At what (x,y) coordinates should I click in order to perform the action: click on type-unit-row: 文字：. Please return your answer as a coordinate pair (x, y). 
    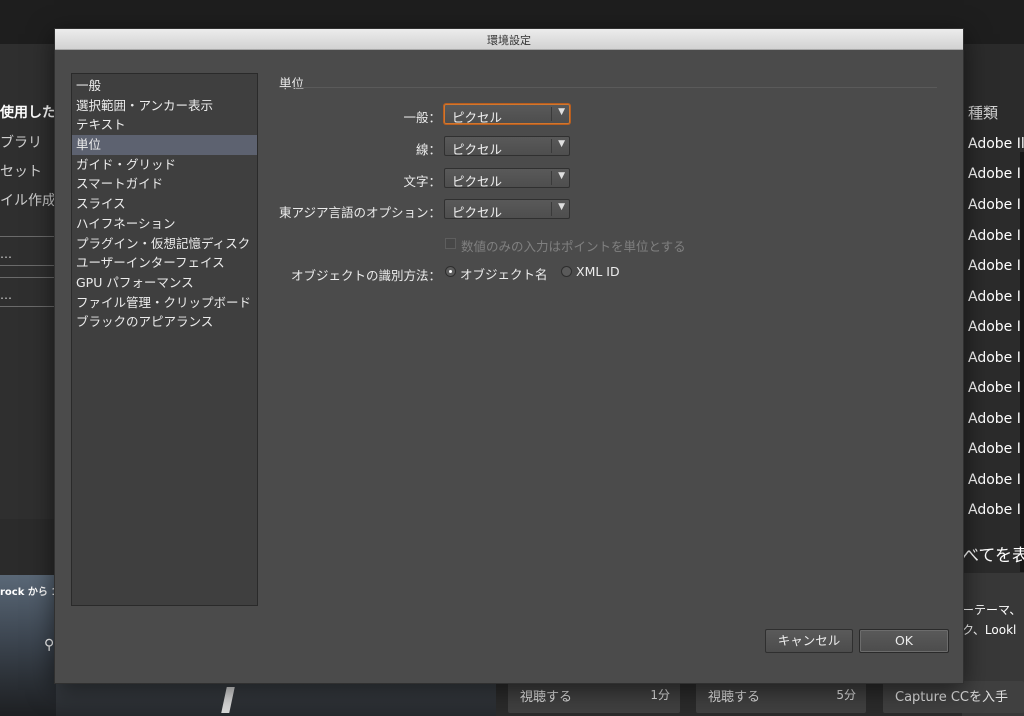
    Looking at the image, I should click on (348, 179).